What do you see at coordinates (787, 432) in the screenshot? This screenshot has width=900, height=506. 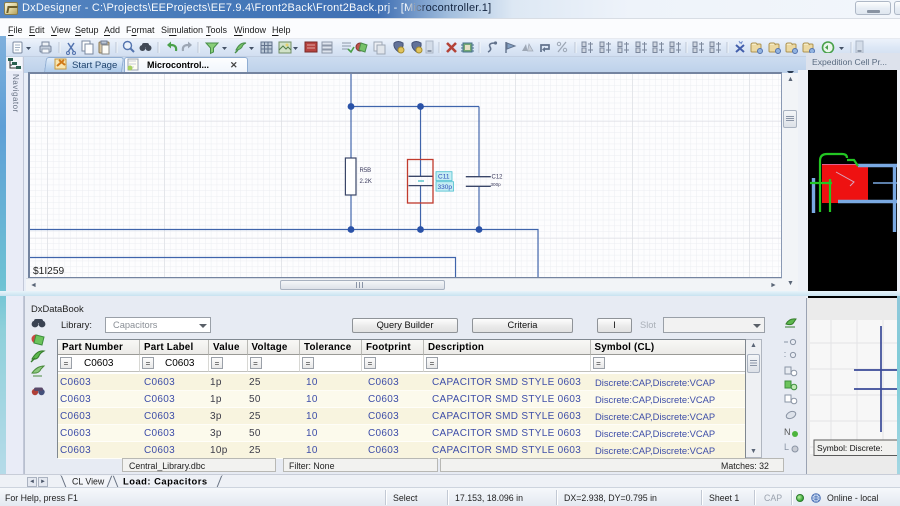 I see `svg-text: N` at bounding box center [787, 432].